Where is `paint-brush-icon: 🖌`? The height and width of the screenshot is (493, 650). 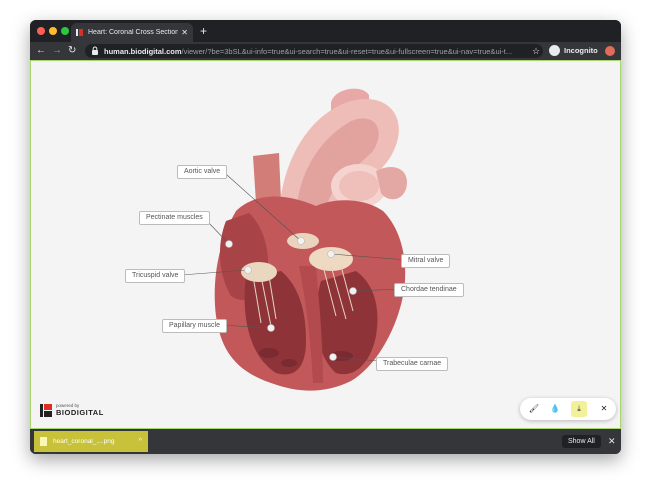 paint-brush-icon: 🖌 is located at coordinates (534, 409).